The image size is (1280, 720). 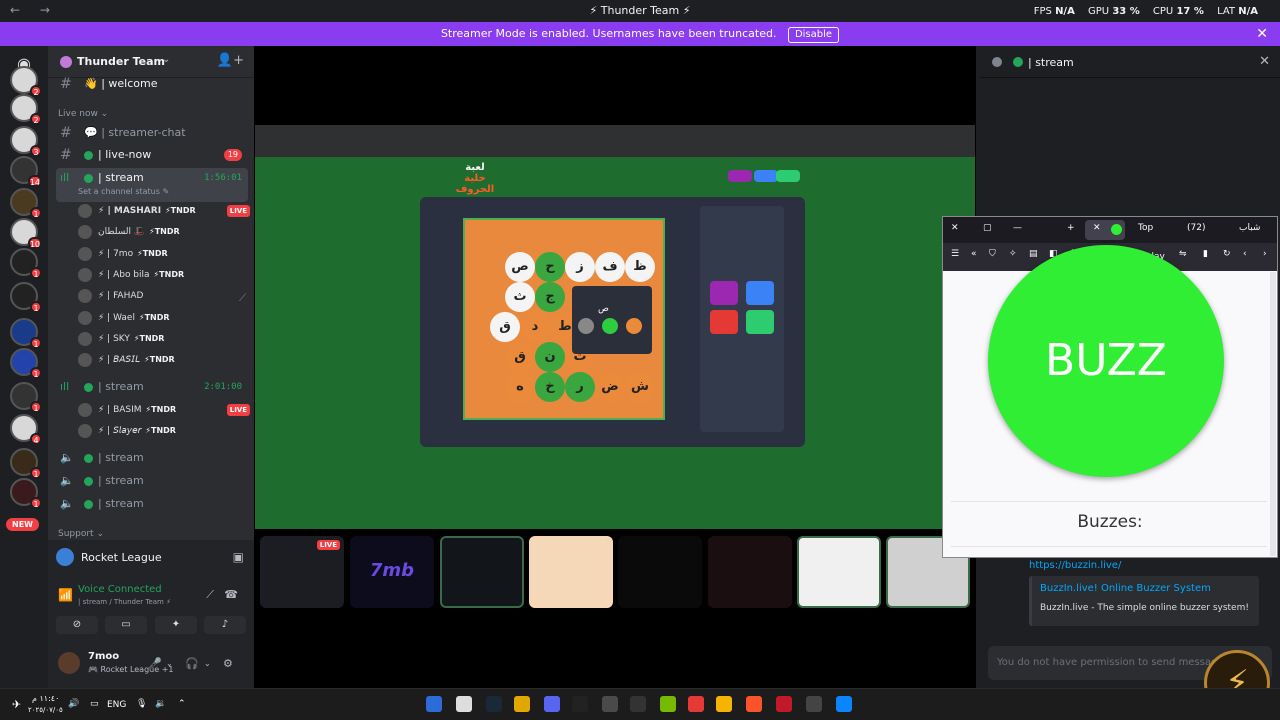 What do you see at coordinates (696, 704) in the screenshot?
I see `media-icon` at bounding box center [696, 704].